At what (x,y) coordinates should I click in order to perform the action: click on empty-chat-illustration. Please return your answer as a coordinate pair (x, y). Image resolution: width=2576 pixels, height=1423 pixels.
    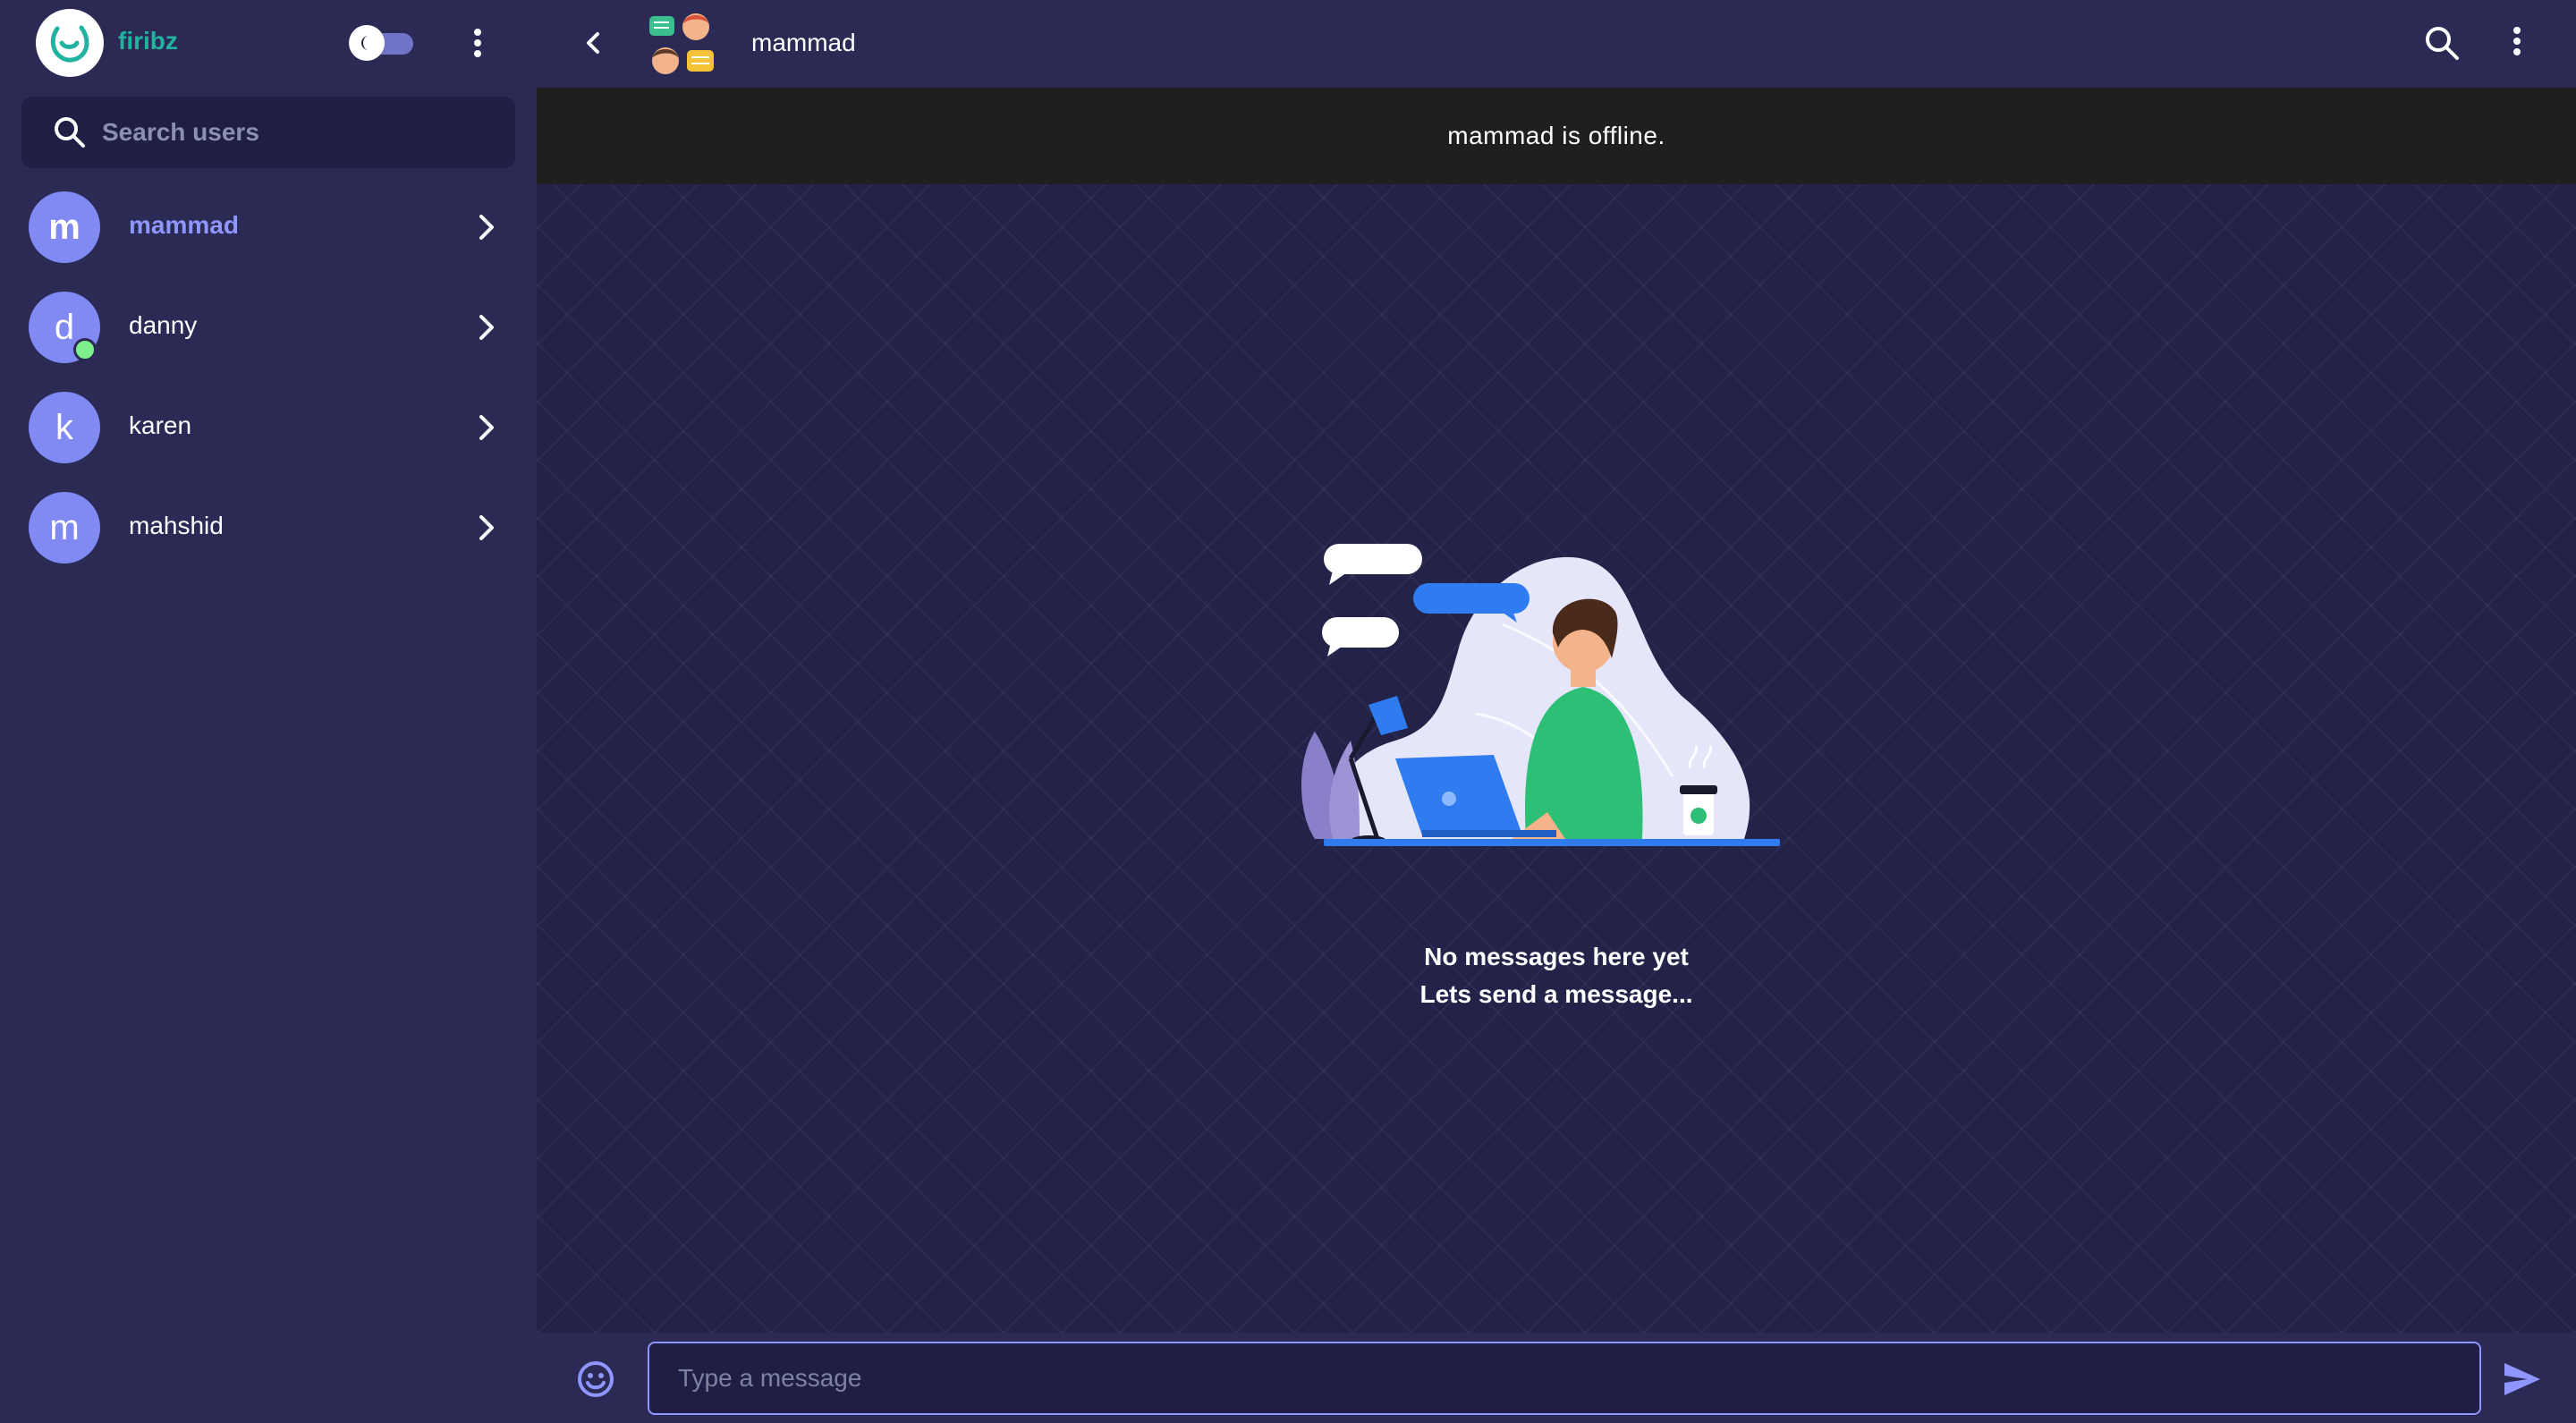
    Looking at the image, I should click on (1540, 695).